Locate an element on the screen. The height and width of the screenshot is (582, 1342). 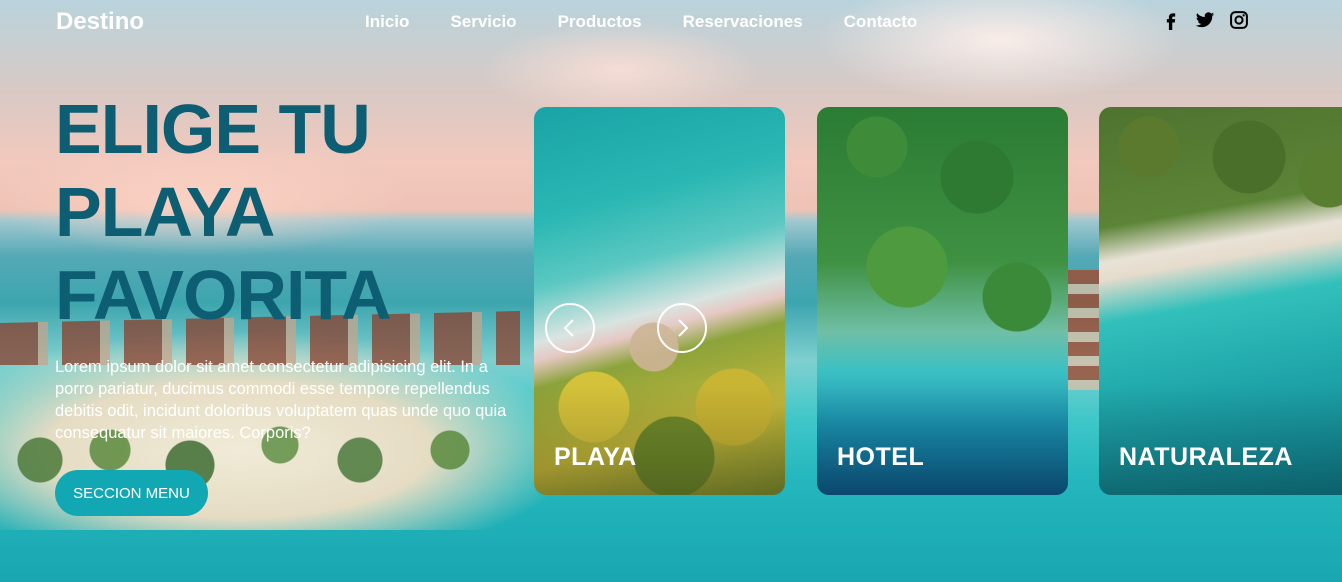
card-label-naturaleza: NATURALEZA is located at coordinates (1206, 457).